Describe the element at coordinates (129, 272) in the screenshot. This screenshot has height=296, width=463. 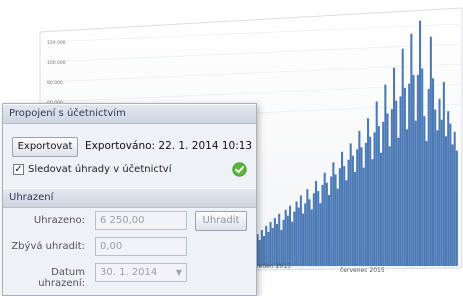
I see `payment-date-value: 30. 1. 2014` at that location.